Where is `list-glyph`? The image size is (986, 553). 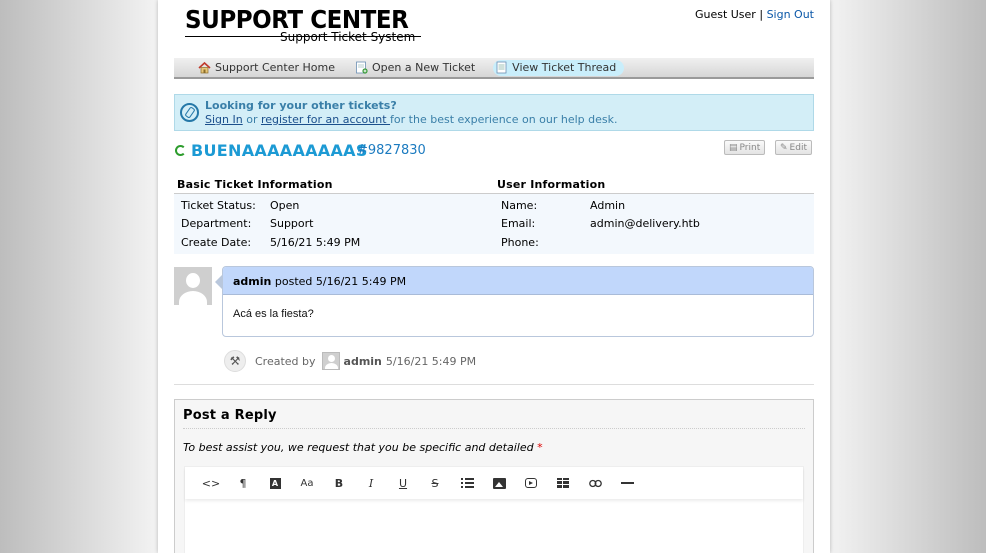
list-glyph is located at coordinates (467, 483).